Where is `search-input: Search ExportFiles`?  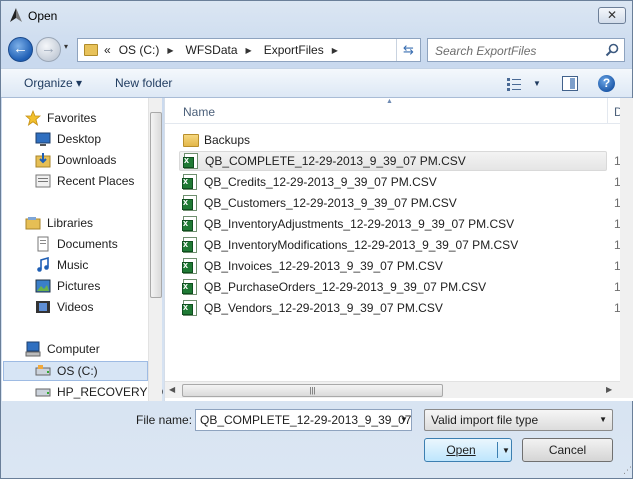 search-input: Search ExportFiles is located at coordinates (526, 50).